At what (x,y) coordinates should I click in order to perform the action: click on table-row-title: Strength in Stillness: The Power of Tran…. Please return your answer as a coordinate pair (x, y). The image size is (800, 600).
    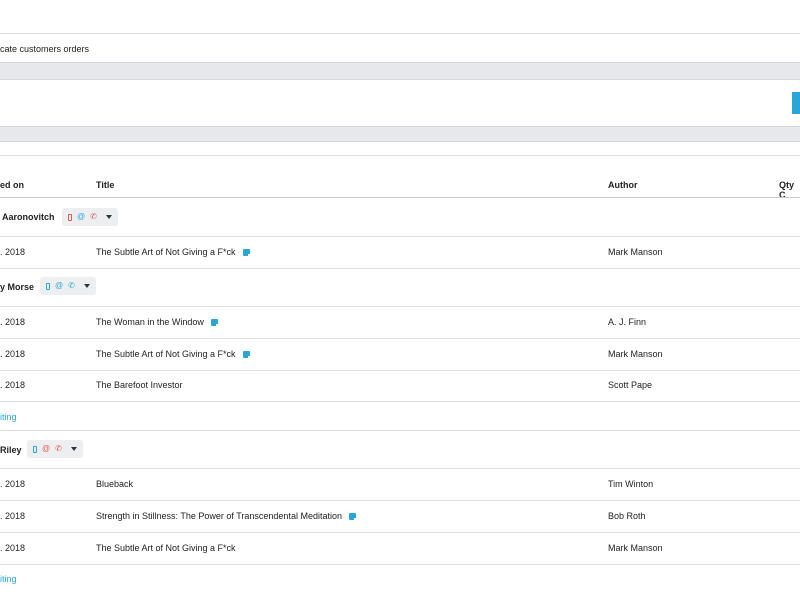
    Looking at the image, I should click on (226, 516).